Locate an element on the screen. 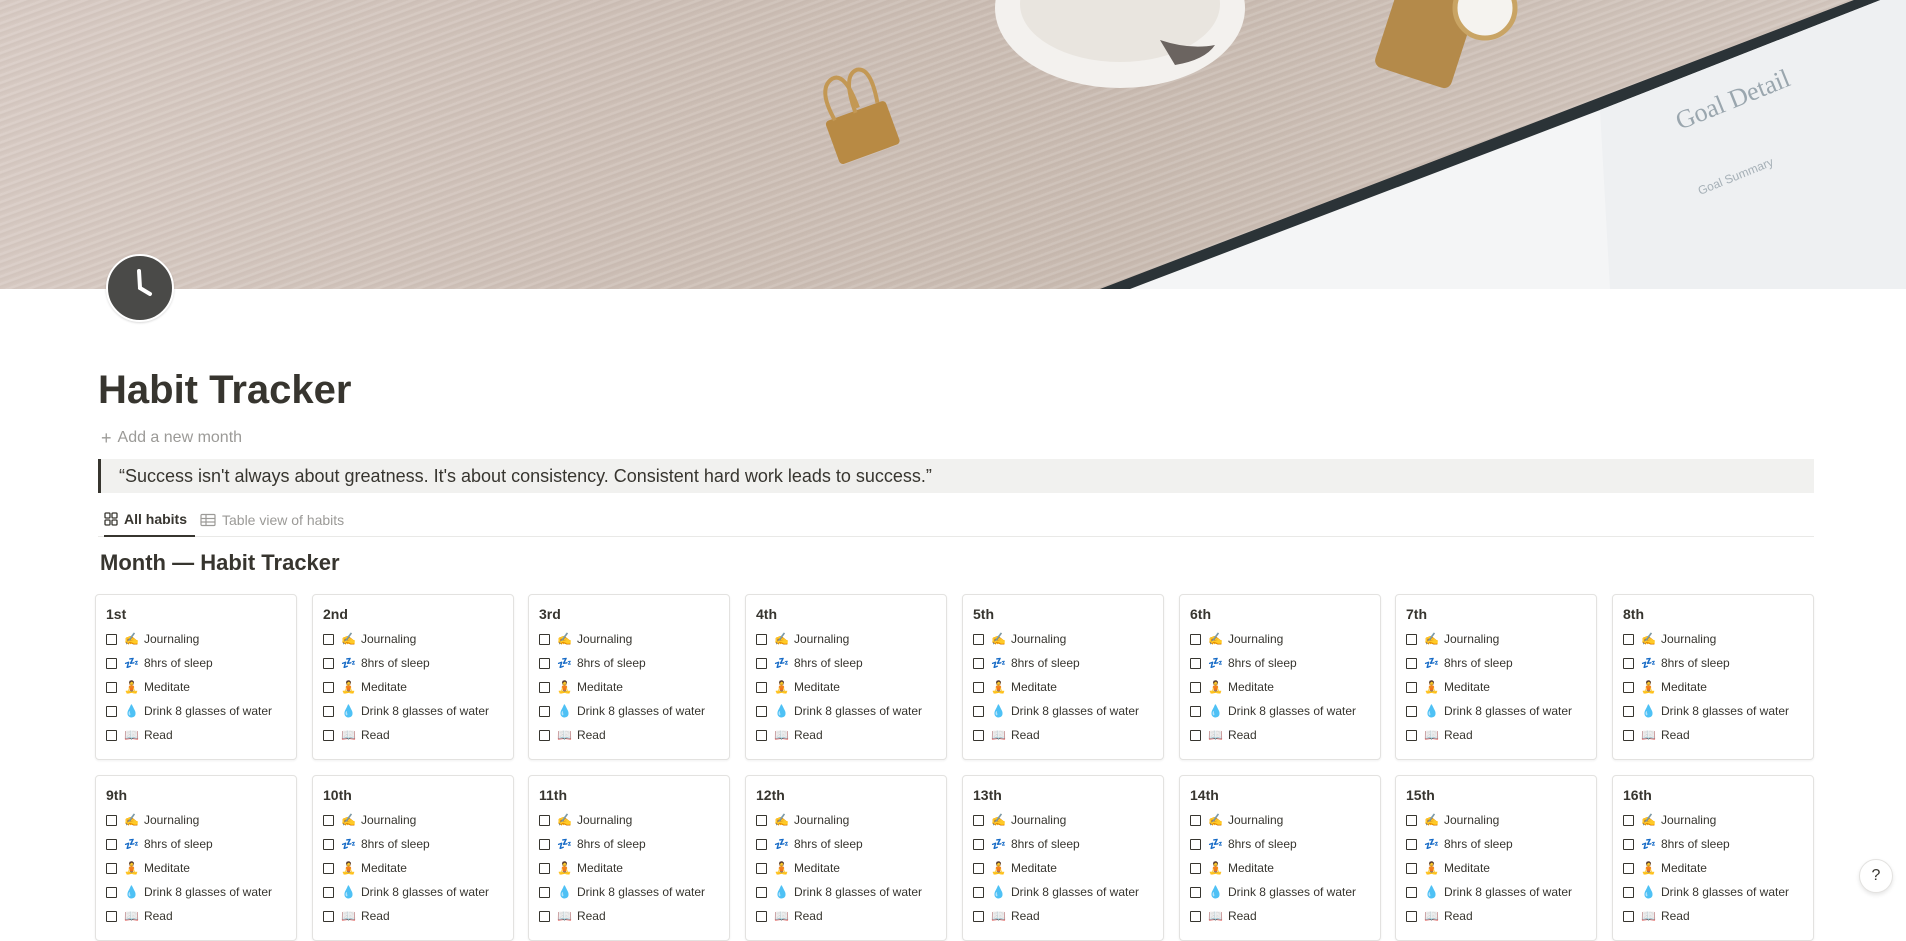 This screenshot has height=941, width=1906. help-button: ? is located at coordinates (1876, 876).